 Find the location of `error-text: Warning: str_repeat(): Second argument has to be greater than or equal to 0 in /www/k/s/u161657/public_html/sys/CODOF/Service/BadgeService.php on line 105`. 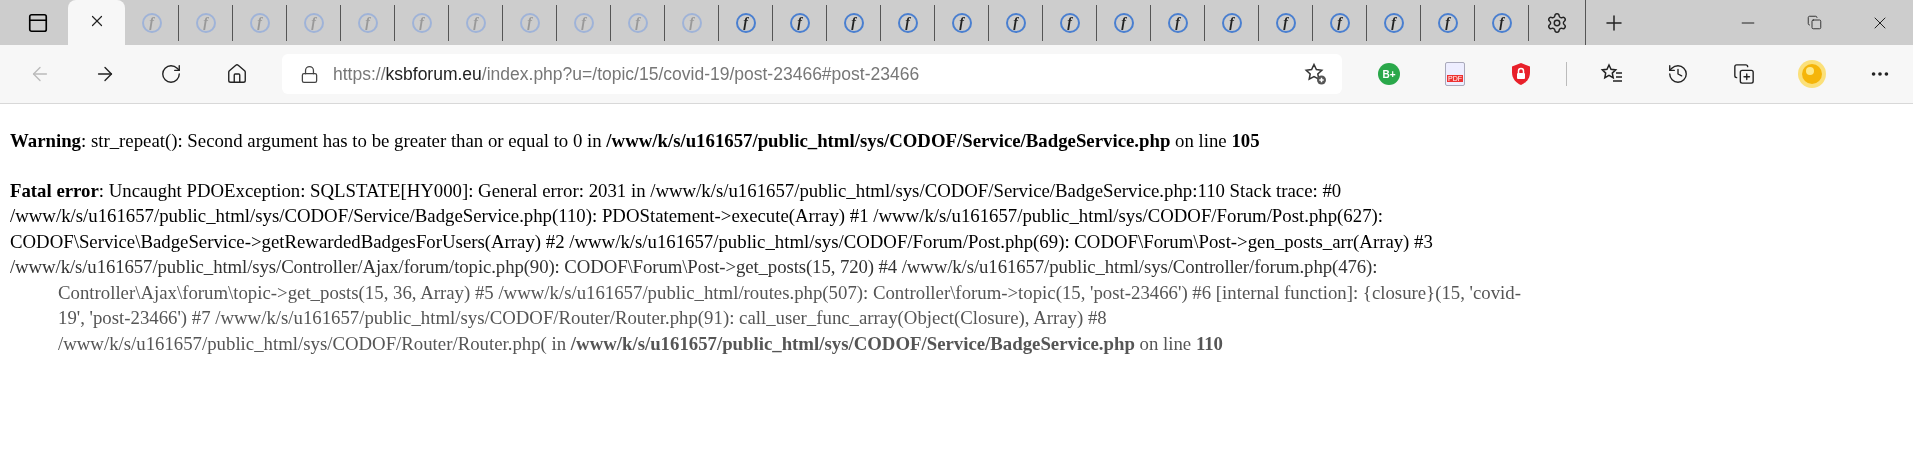

error-text: Warning: str_repeat(): Second argument has to be greater than or equal to 0 in /www/k/s/u161657/public_html/sys/CODOF/Service/BadgeService.php on line 105 is located at coordinates (635, 141).